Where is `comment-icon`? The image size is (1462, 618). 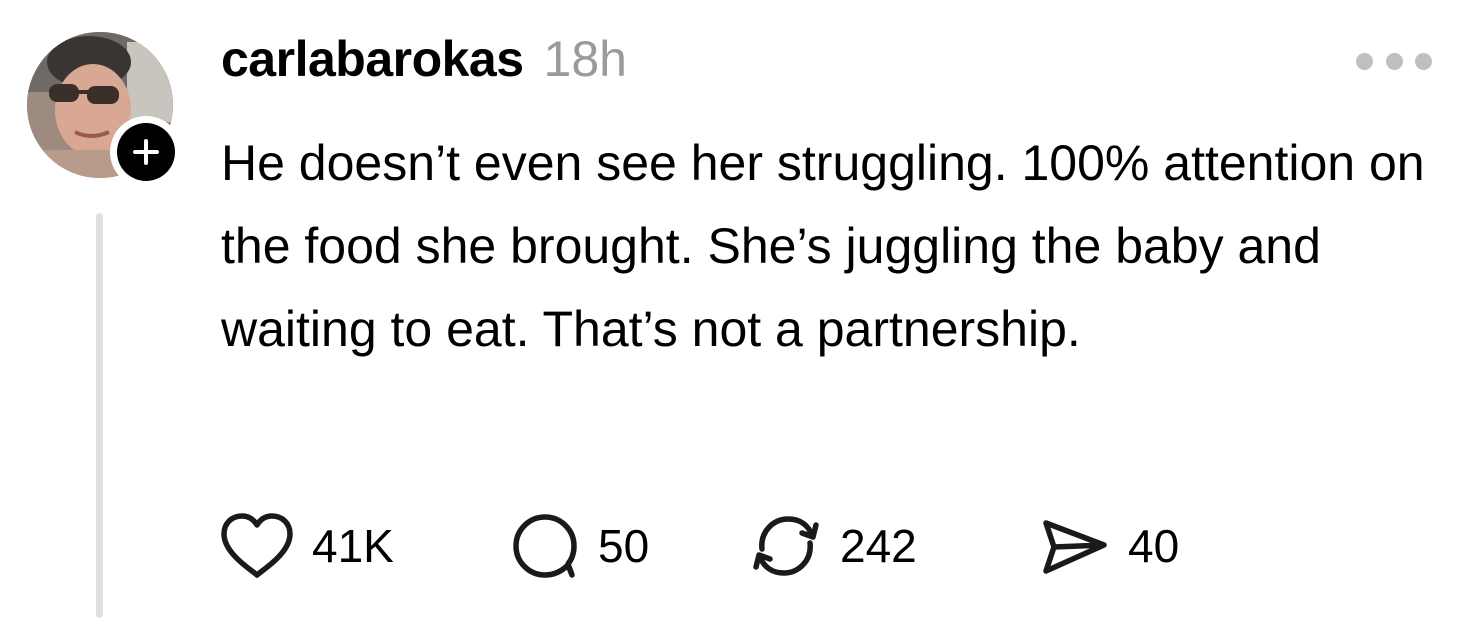 comment-icon is located at coordinates (545, 546).